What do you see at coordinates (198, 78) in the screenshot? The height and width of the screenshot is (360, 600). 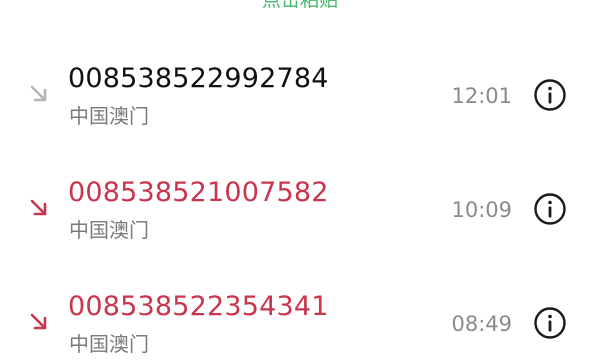 I see `phone-number: 008538522992784` at bounding box center [198, 78].